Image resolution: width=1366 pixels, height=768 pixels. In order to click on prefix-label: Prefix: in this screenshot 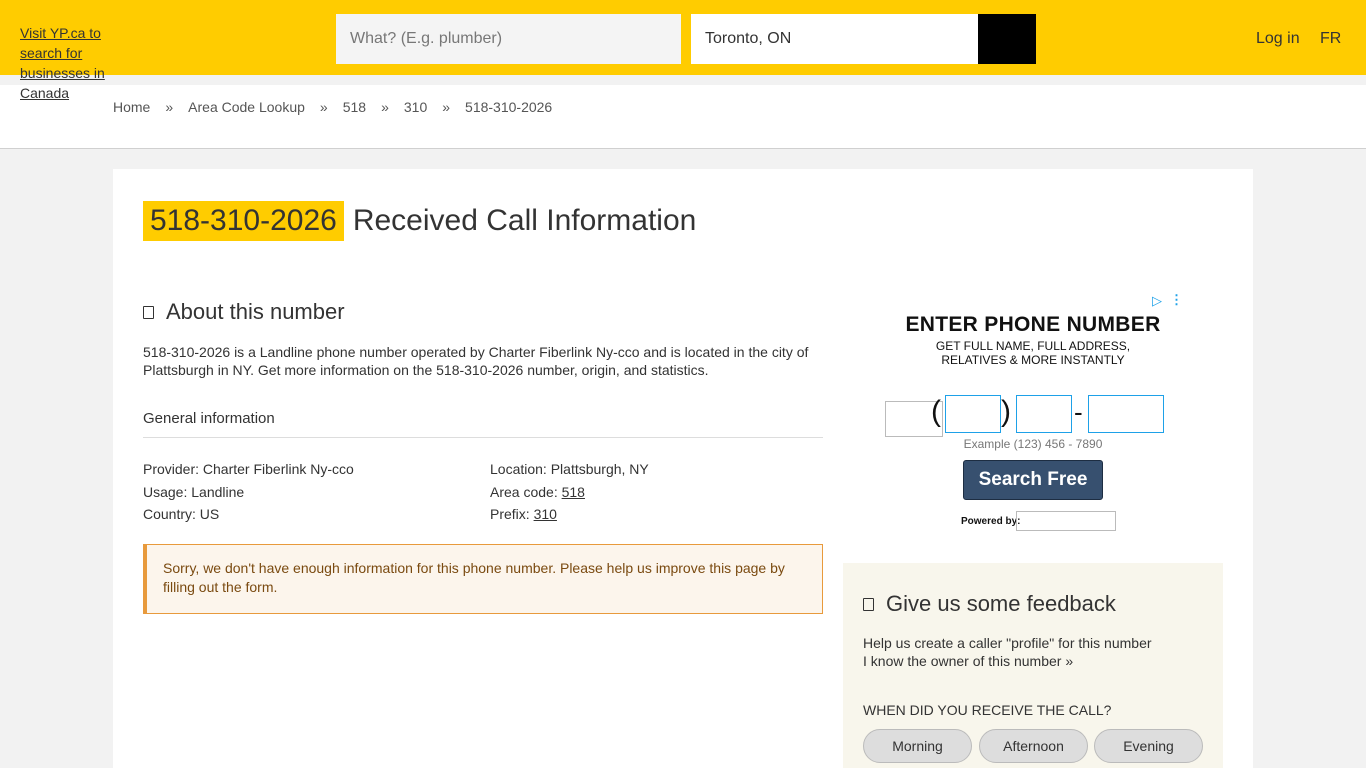, I will do `click(512, 514)`.